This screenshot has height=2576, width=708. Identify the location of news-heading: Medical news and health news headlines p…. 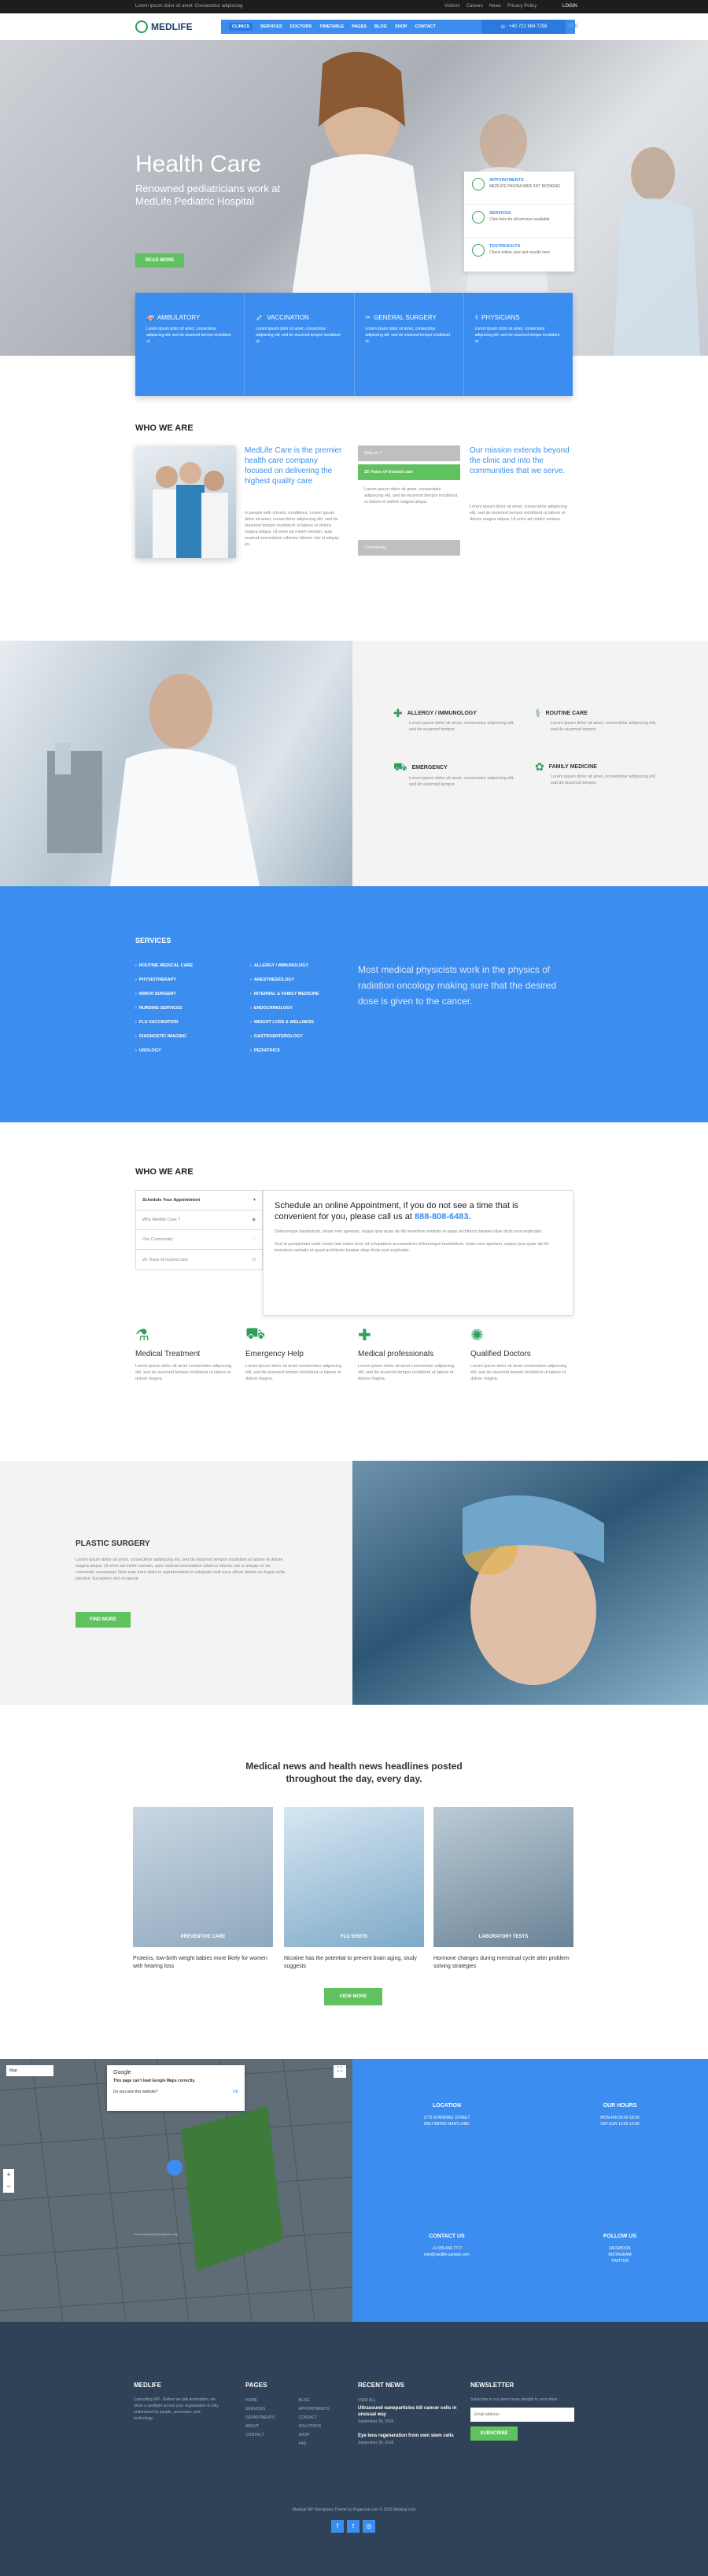
(354, 1772).